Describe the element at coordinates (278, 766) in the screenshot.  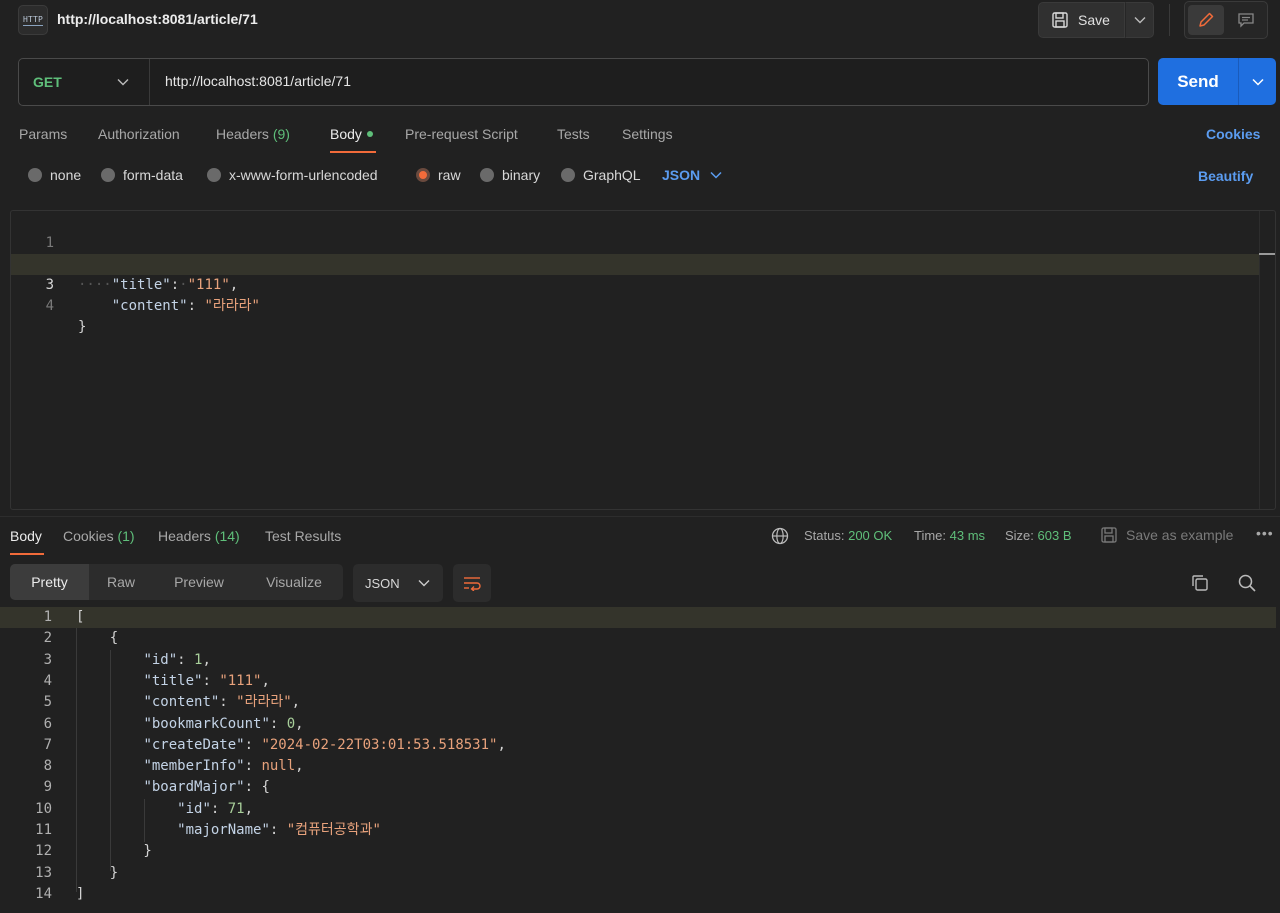
I see `json-value: null` at that location.